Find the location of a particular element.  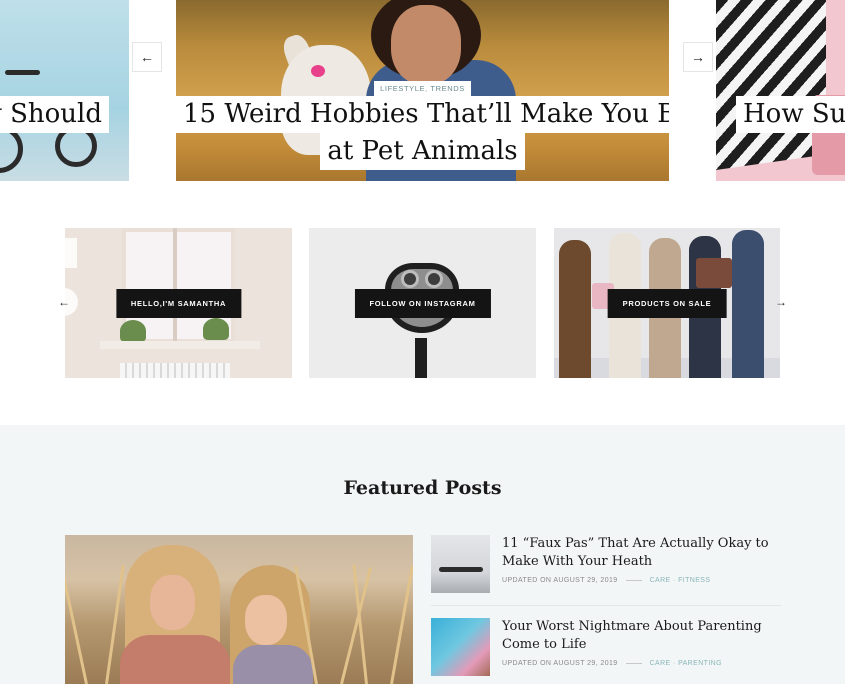

post-meta: UPDATED ON AUGUST 29, 2019 CARE · FITNESS is located at coordinates (606, 580).